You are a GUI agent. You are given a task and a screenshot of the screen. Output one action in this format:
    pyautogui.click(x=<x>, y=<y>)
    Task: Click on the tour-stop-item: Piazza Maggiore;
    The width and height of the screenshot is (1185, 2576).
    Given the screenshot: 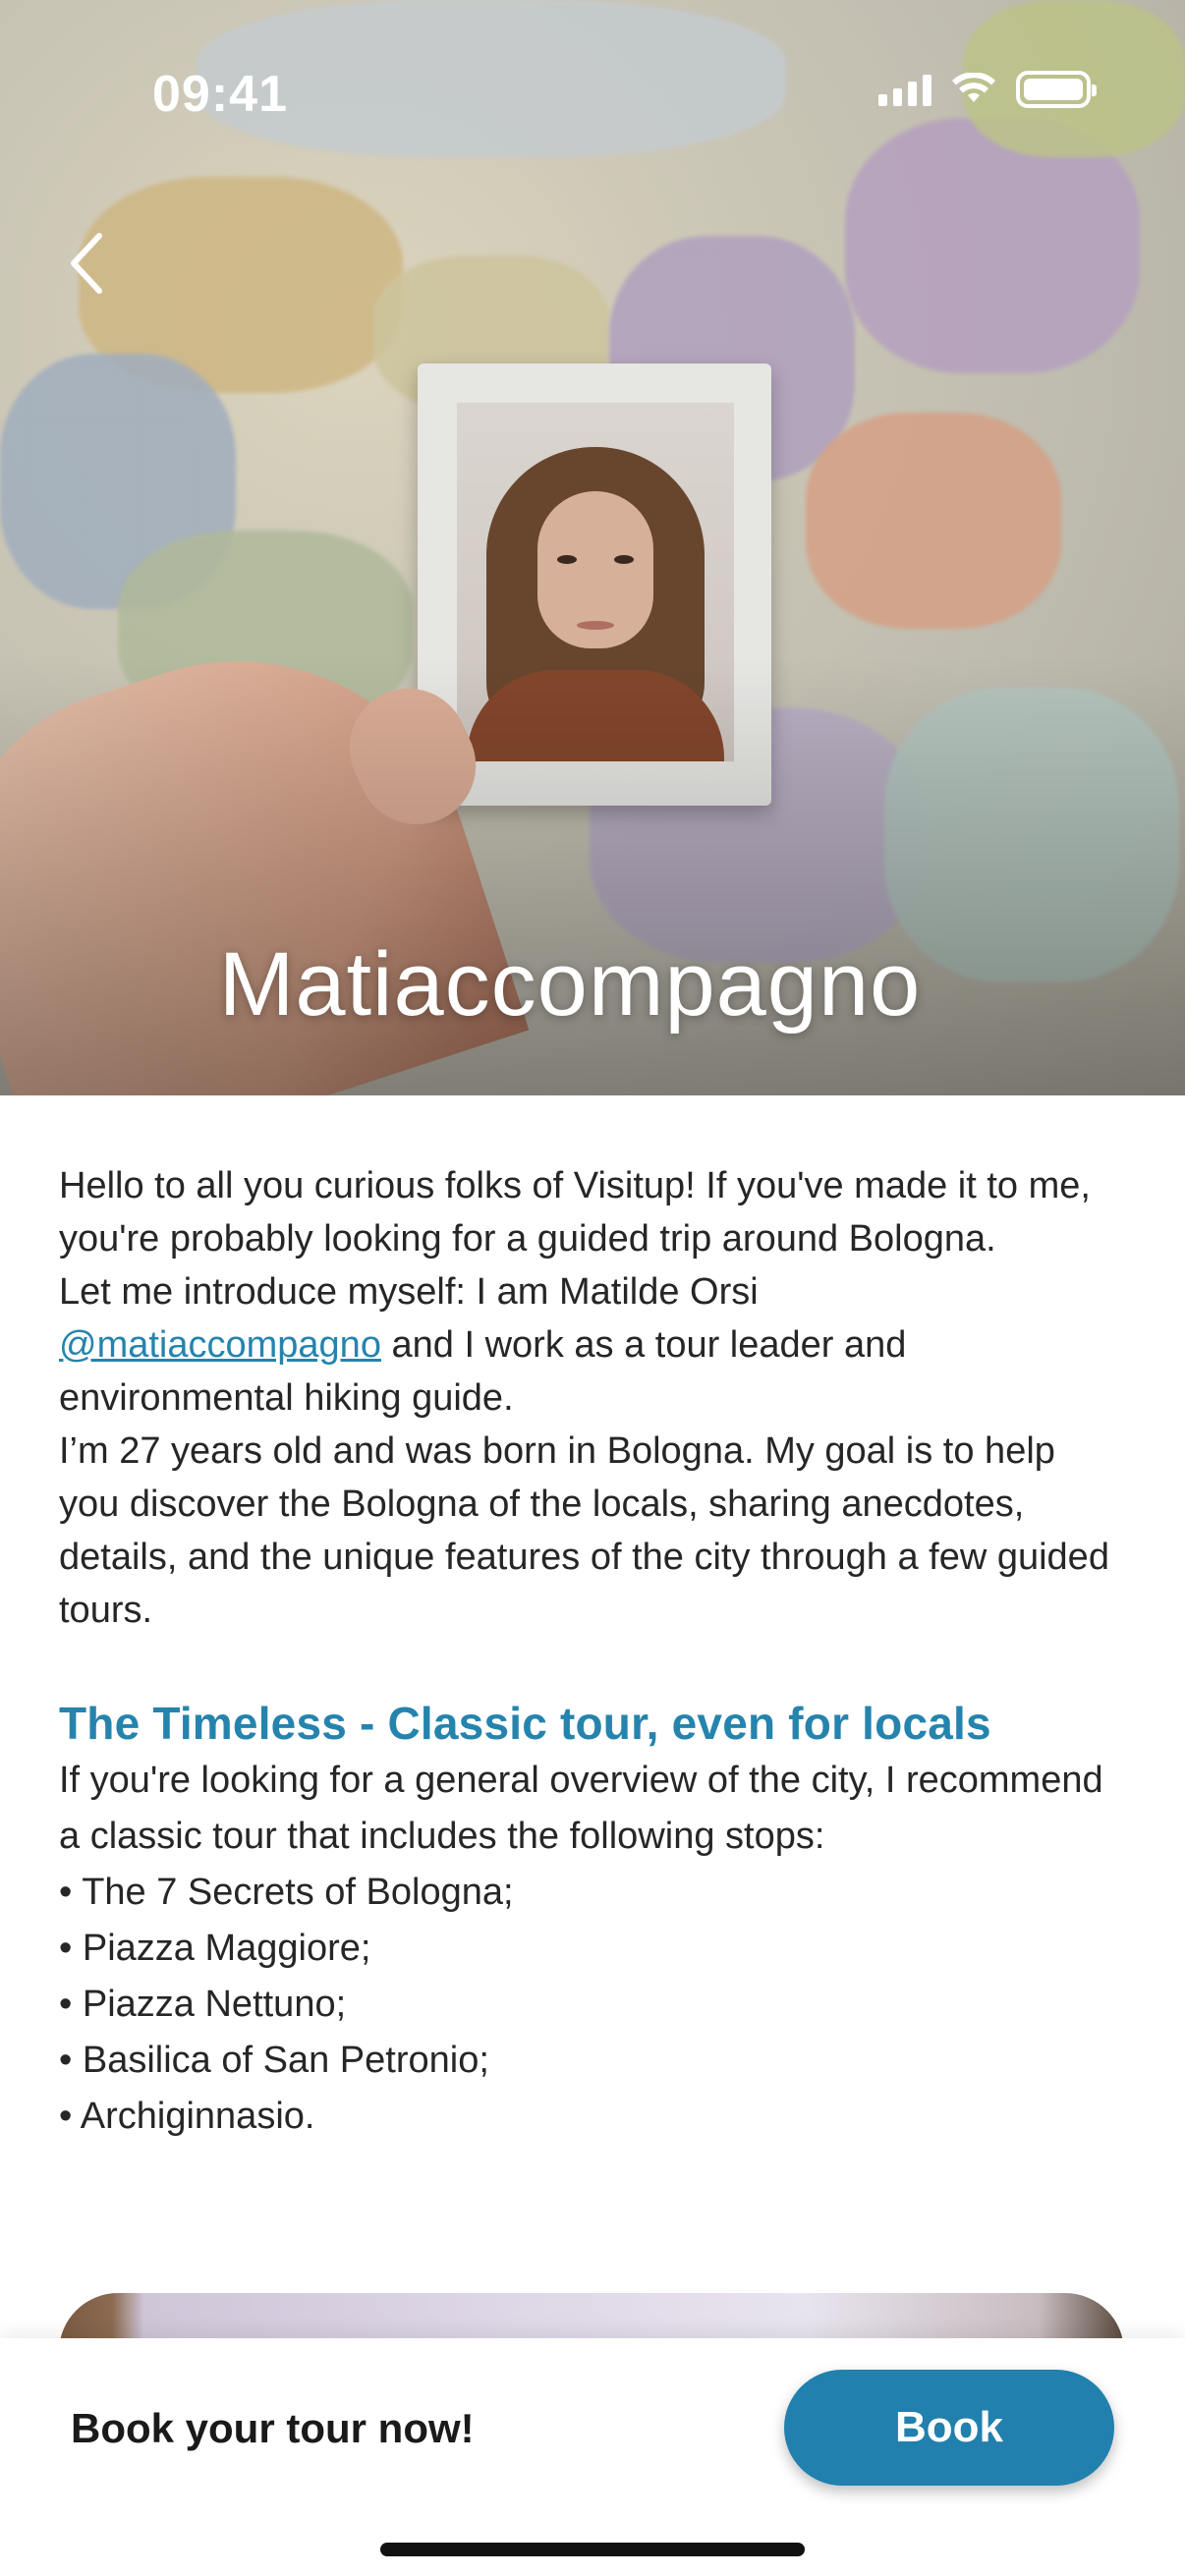 What is the action you would take?
    pyautogui.click(x=590, y=1949)
    